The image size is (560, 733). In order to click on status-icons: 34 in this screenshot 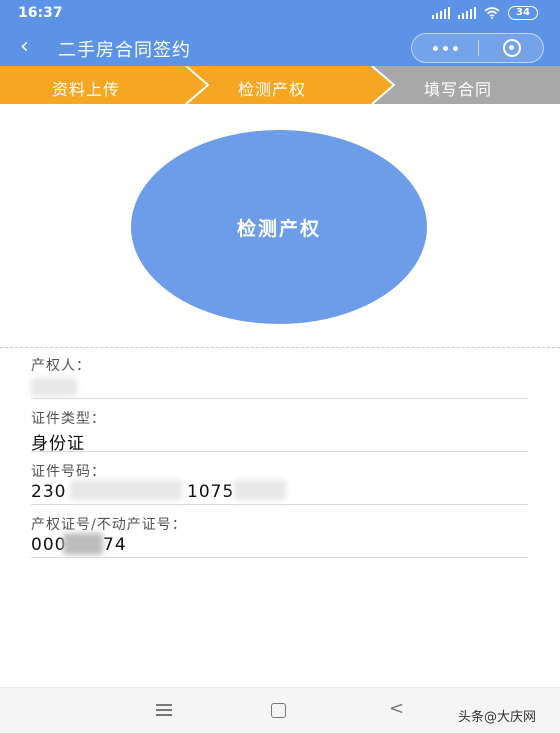, I will do `click(485, 13)`.